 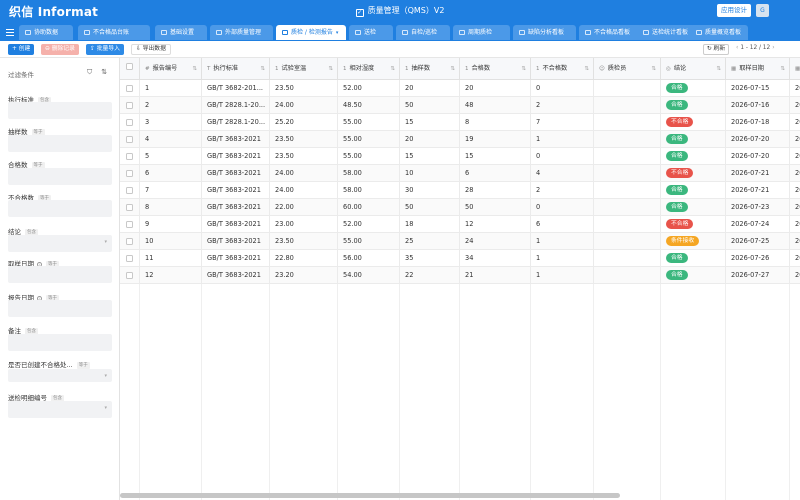 What do you see at coordinates (734, 10) in the screenshot?
I see `app-design-button: 应用设计` at bounding box center [734, 10].